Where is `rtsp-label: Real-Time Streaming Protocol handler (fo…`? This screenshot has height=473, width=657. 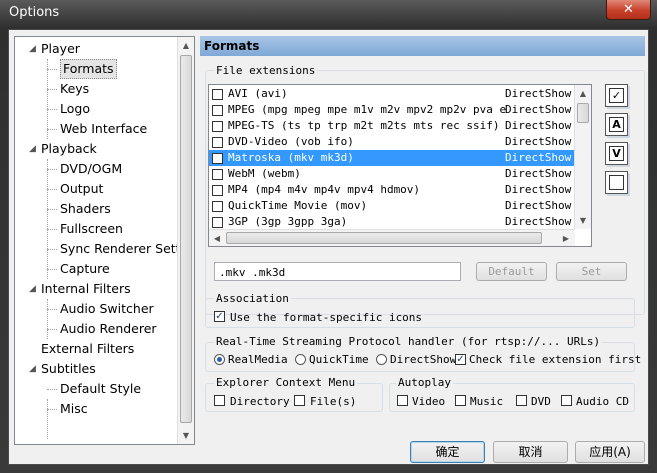
rtsp-label: Real-Time Streaming Protocol handler (fo… is located at coordinates (408, 341).